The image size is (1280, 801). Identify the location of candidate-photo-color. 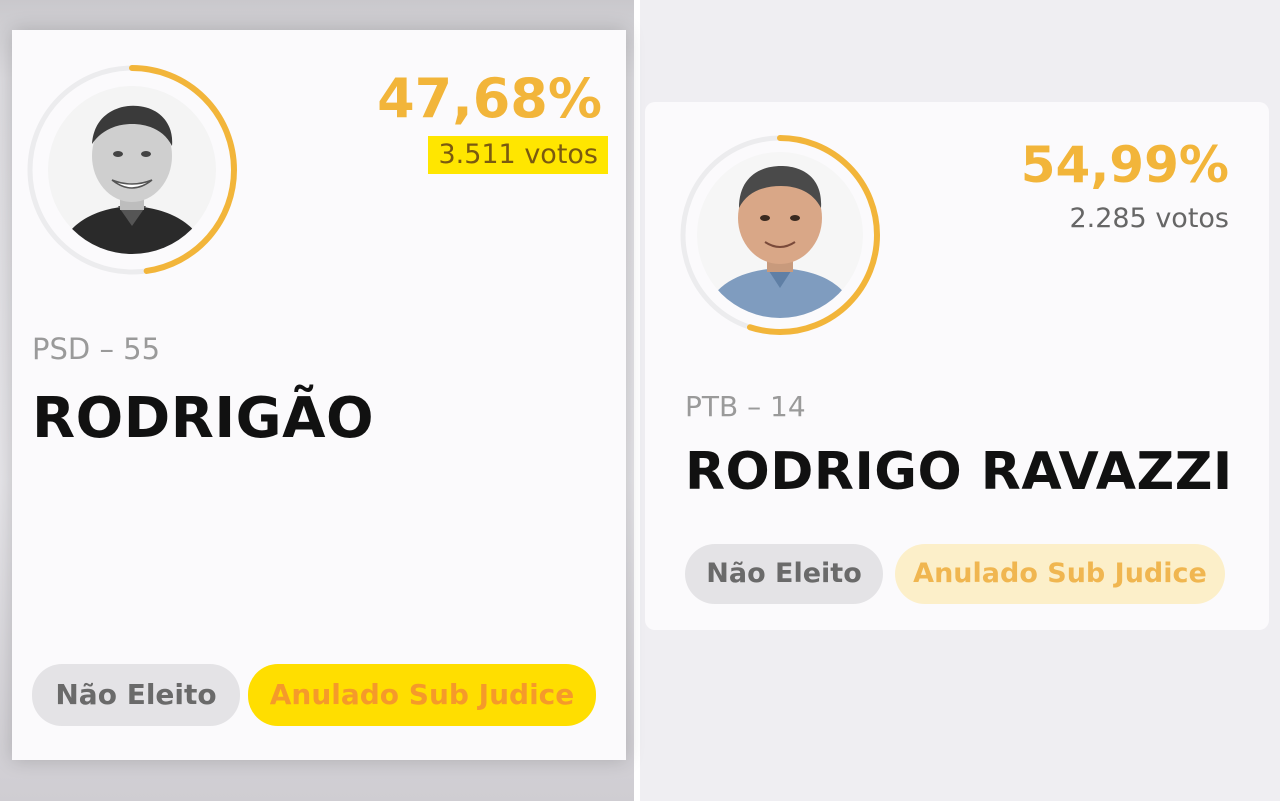
(780, 235).